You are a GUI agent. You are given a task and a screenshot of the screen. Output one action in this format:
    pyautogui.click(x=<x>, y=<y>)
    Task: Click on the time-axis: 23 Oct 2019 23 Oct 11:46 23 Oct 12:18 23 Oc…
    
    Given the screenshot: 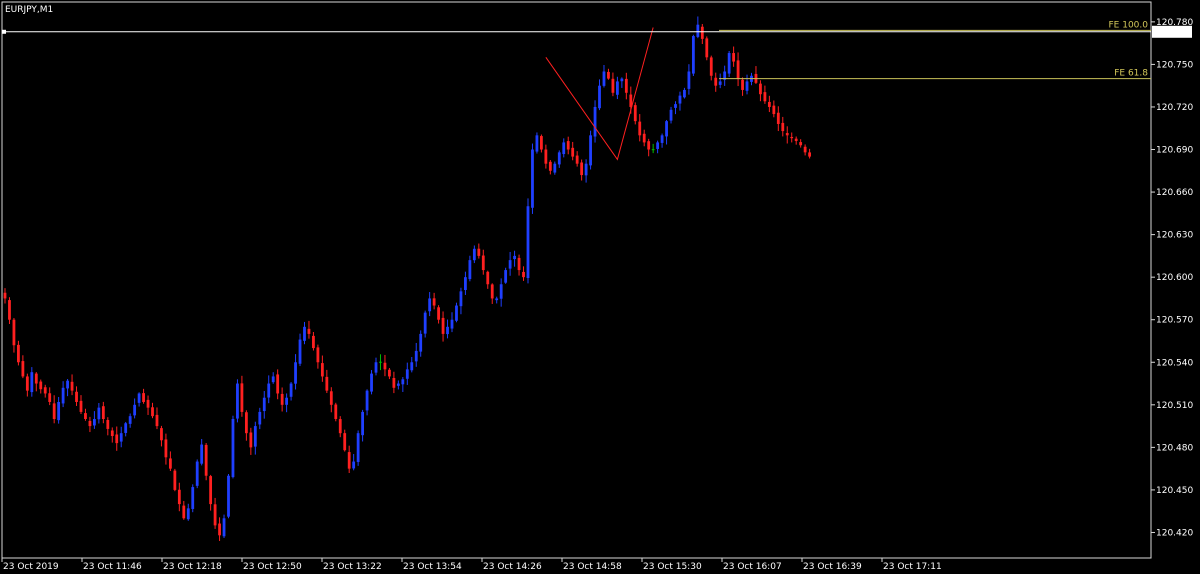 What is the action you would take?
    pyautogui.click(x=471, y=565)
    